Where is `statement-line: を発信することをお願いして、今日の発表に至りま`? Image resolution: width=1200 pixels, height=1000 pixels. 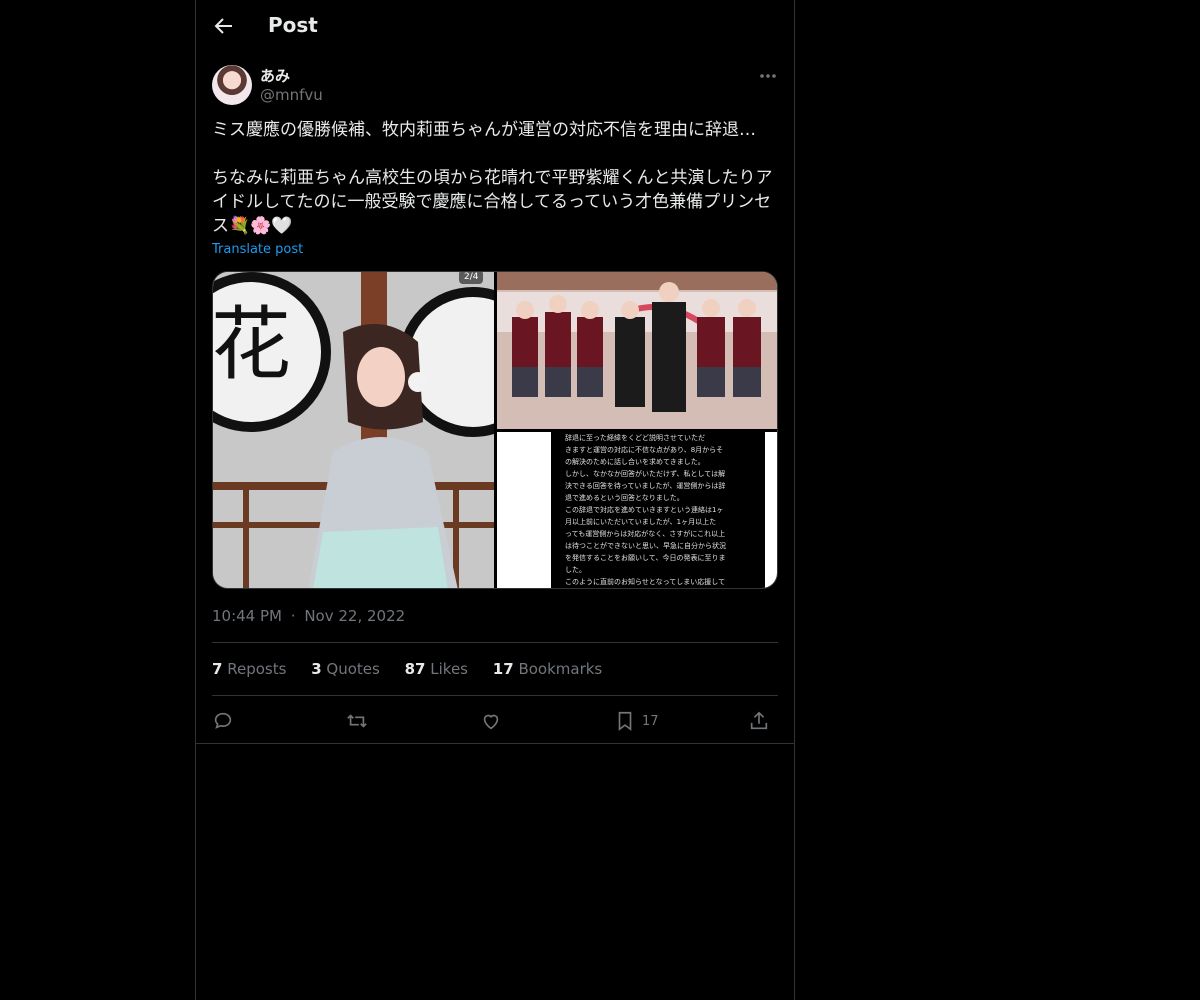
statement-line: を発信することをお願いして、今日の発表に至りま is located at coordinates (645, 558).